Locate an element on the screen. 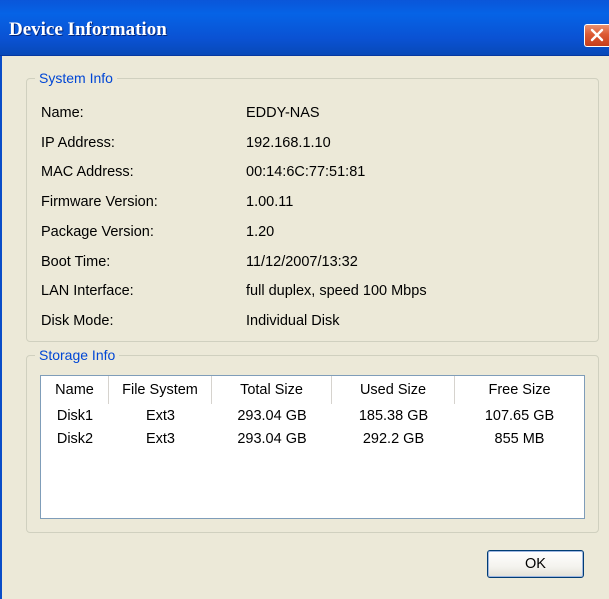 Image resolution: width=609 pixels, height=599 pixels. boot-time-label: Boot Time: is located at coordinates (76, 262).